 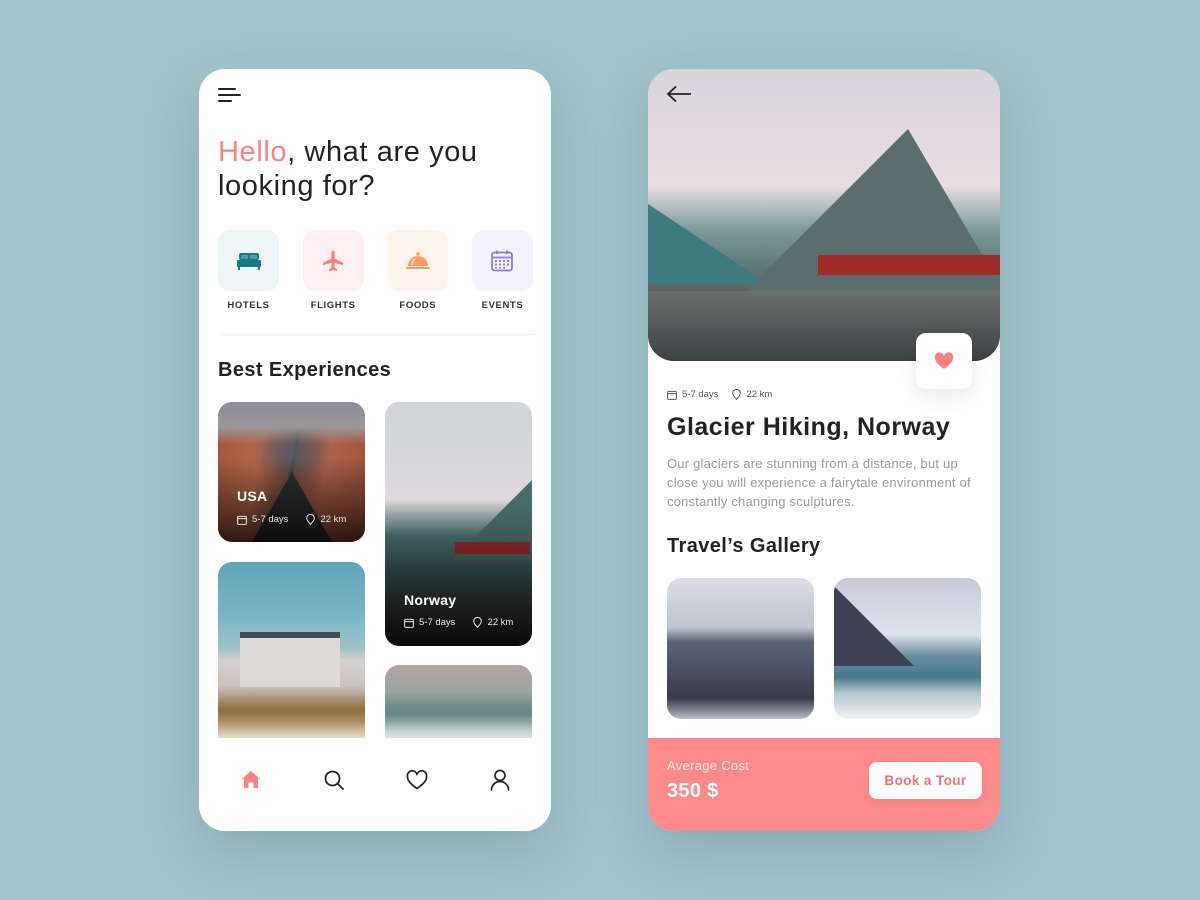 I want to click on tour-meta: 5-7 days 22 km, so click(x=719, y=394).